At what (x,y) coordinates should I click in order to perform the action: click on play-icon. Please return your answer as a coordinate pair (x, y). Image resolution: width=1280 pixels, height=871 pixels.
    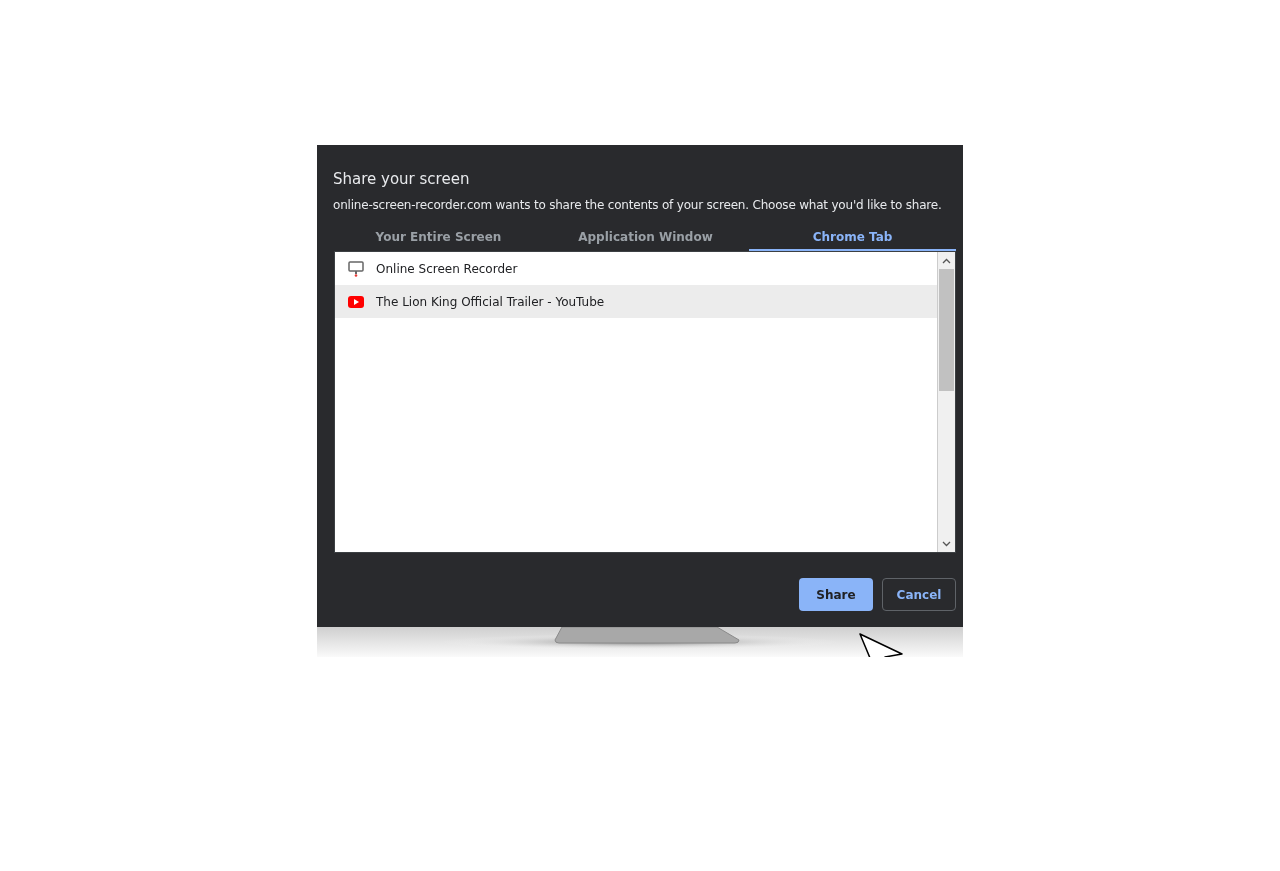
    Looking at the image, I should click on (356, 301).